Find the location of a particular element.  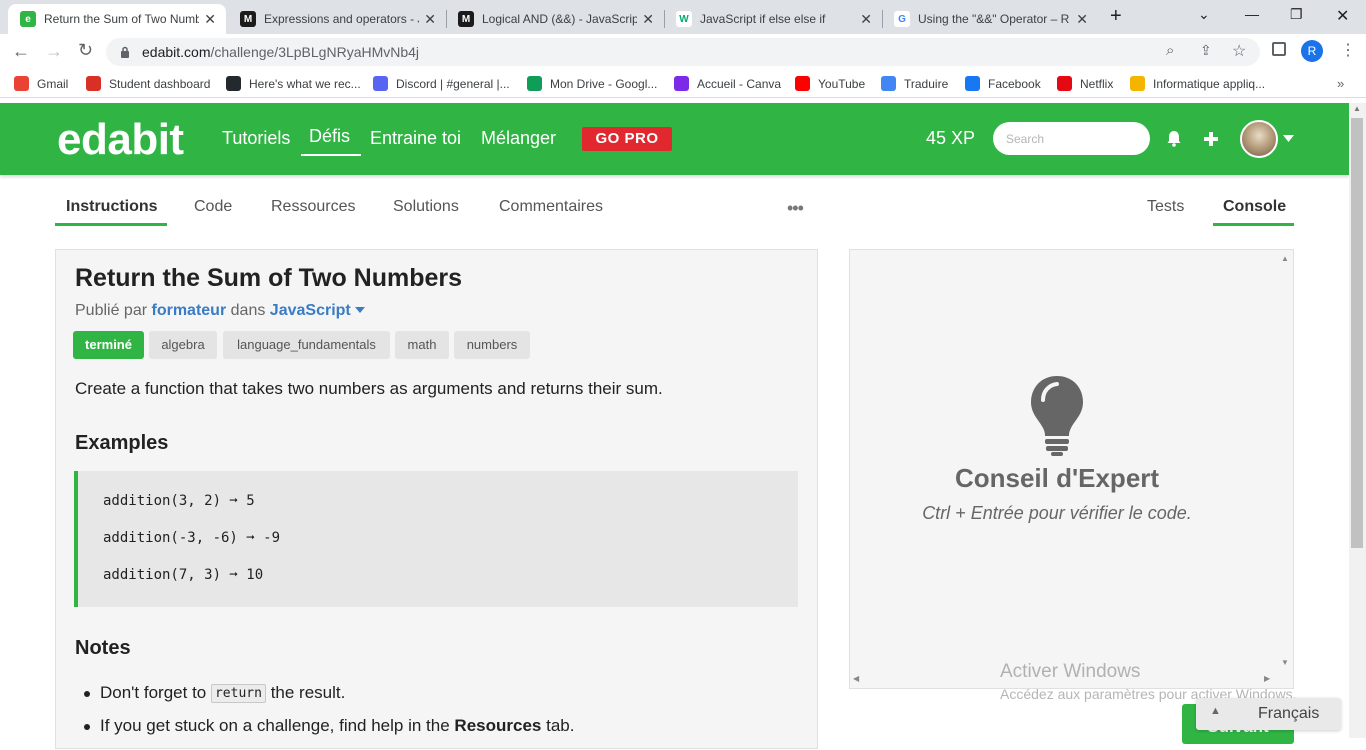

tab-tests: Tests is located at coordinates (1165, 207).